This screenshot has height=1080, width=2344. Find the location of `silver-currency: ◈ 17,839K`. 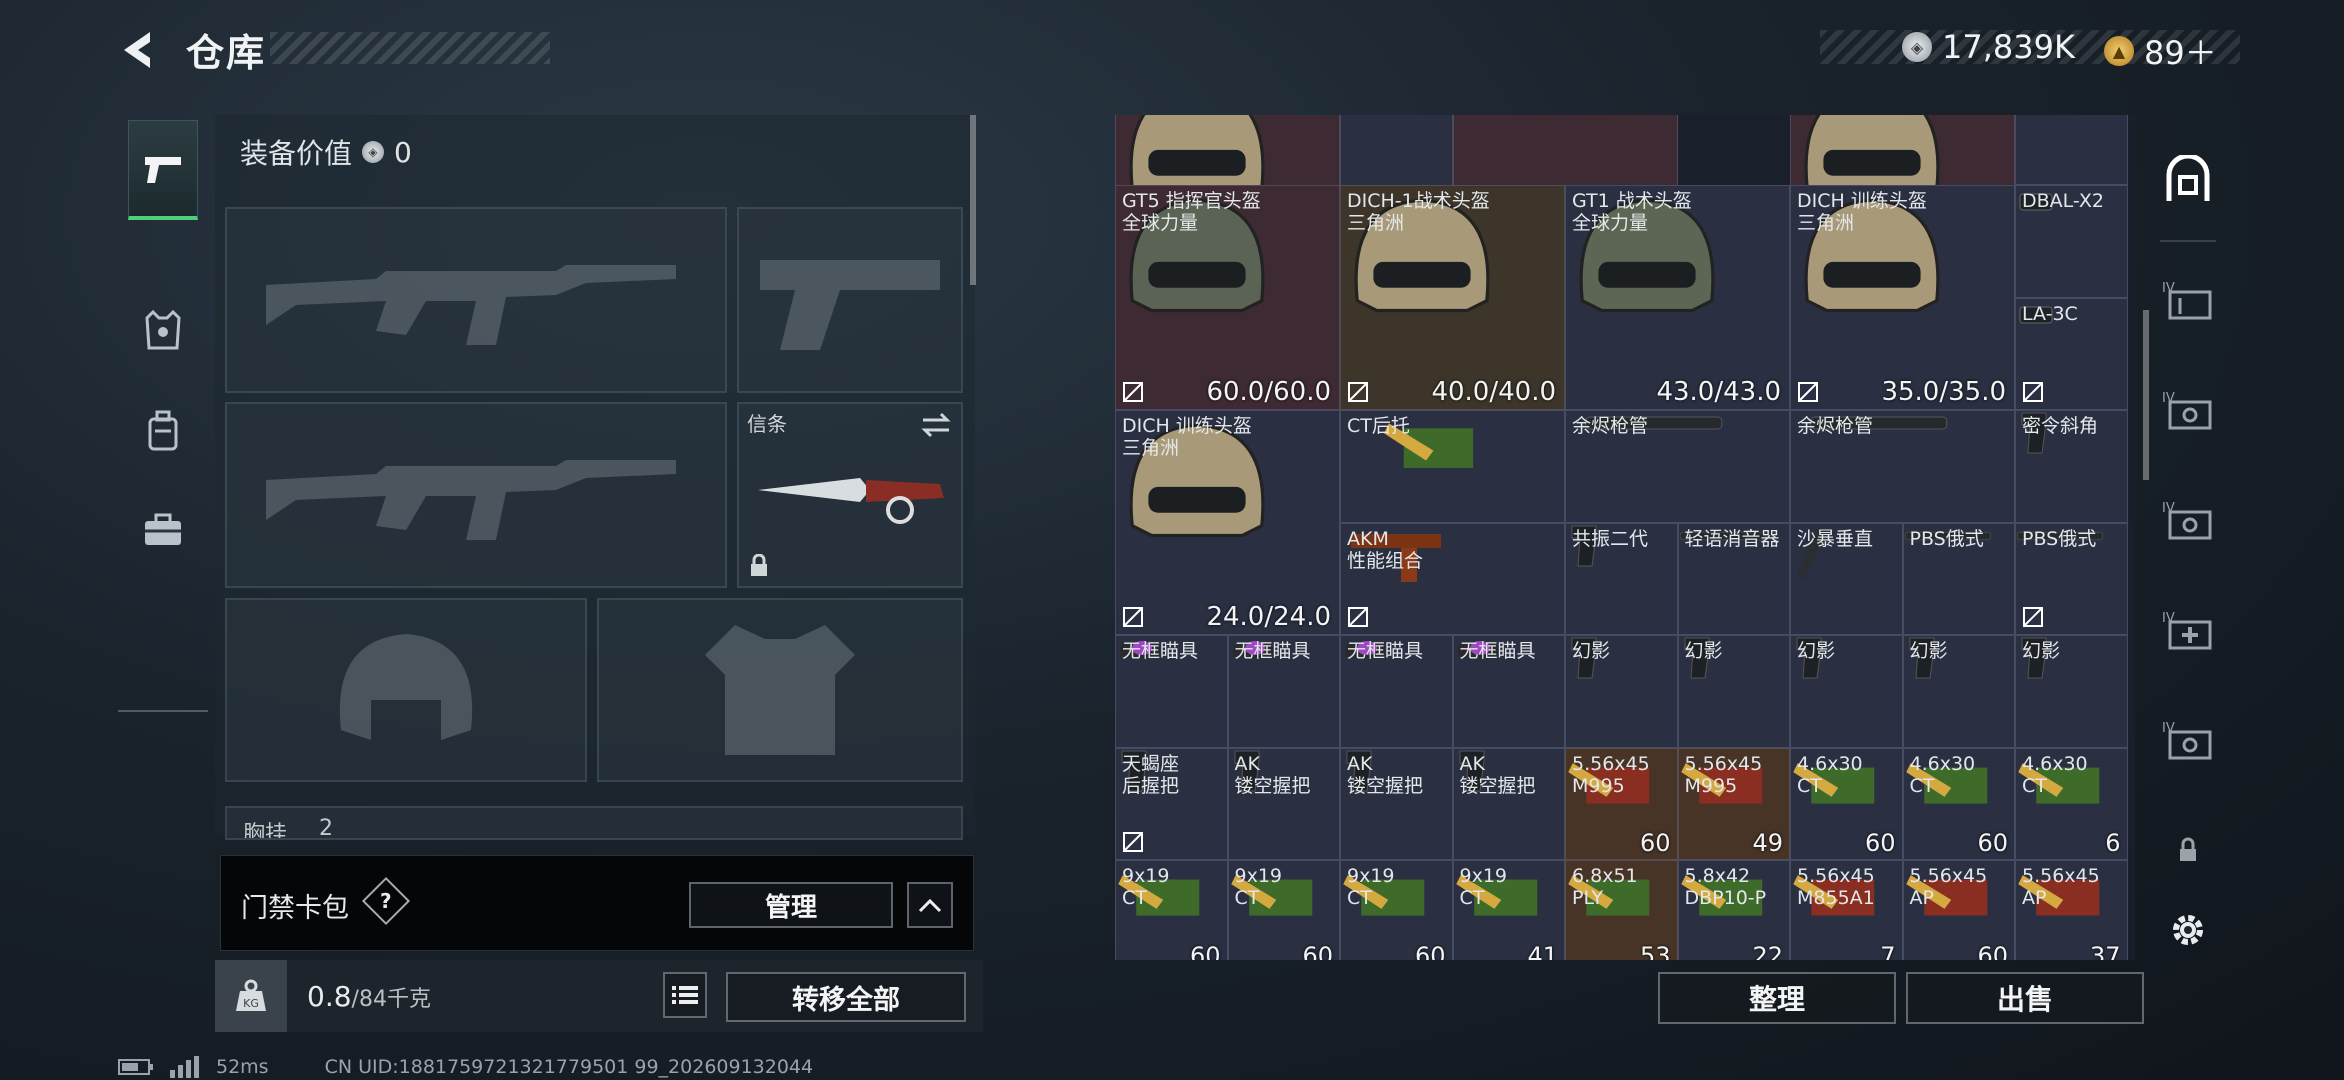

silver-currency: ◈ 17,839K is located at coordinates (1988, 47).